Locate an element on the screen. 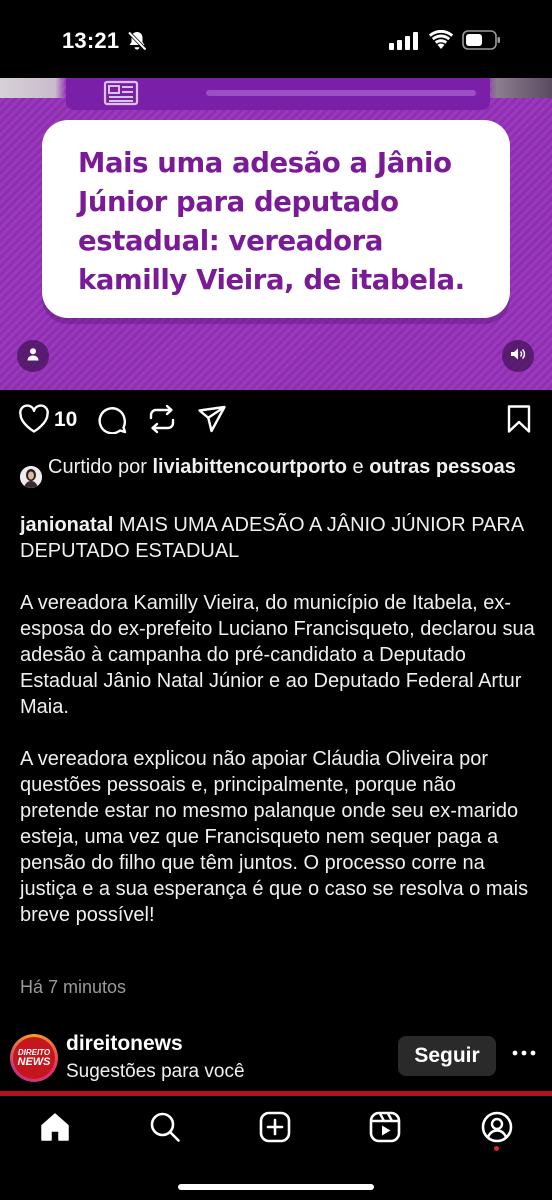 Image resolution: width=552 pixels, height=1200 pixels. like-count: 10 is located at coordinates (65, 420).